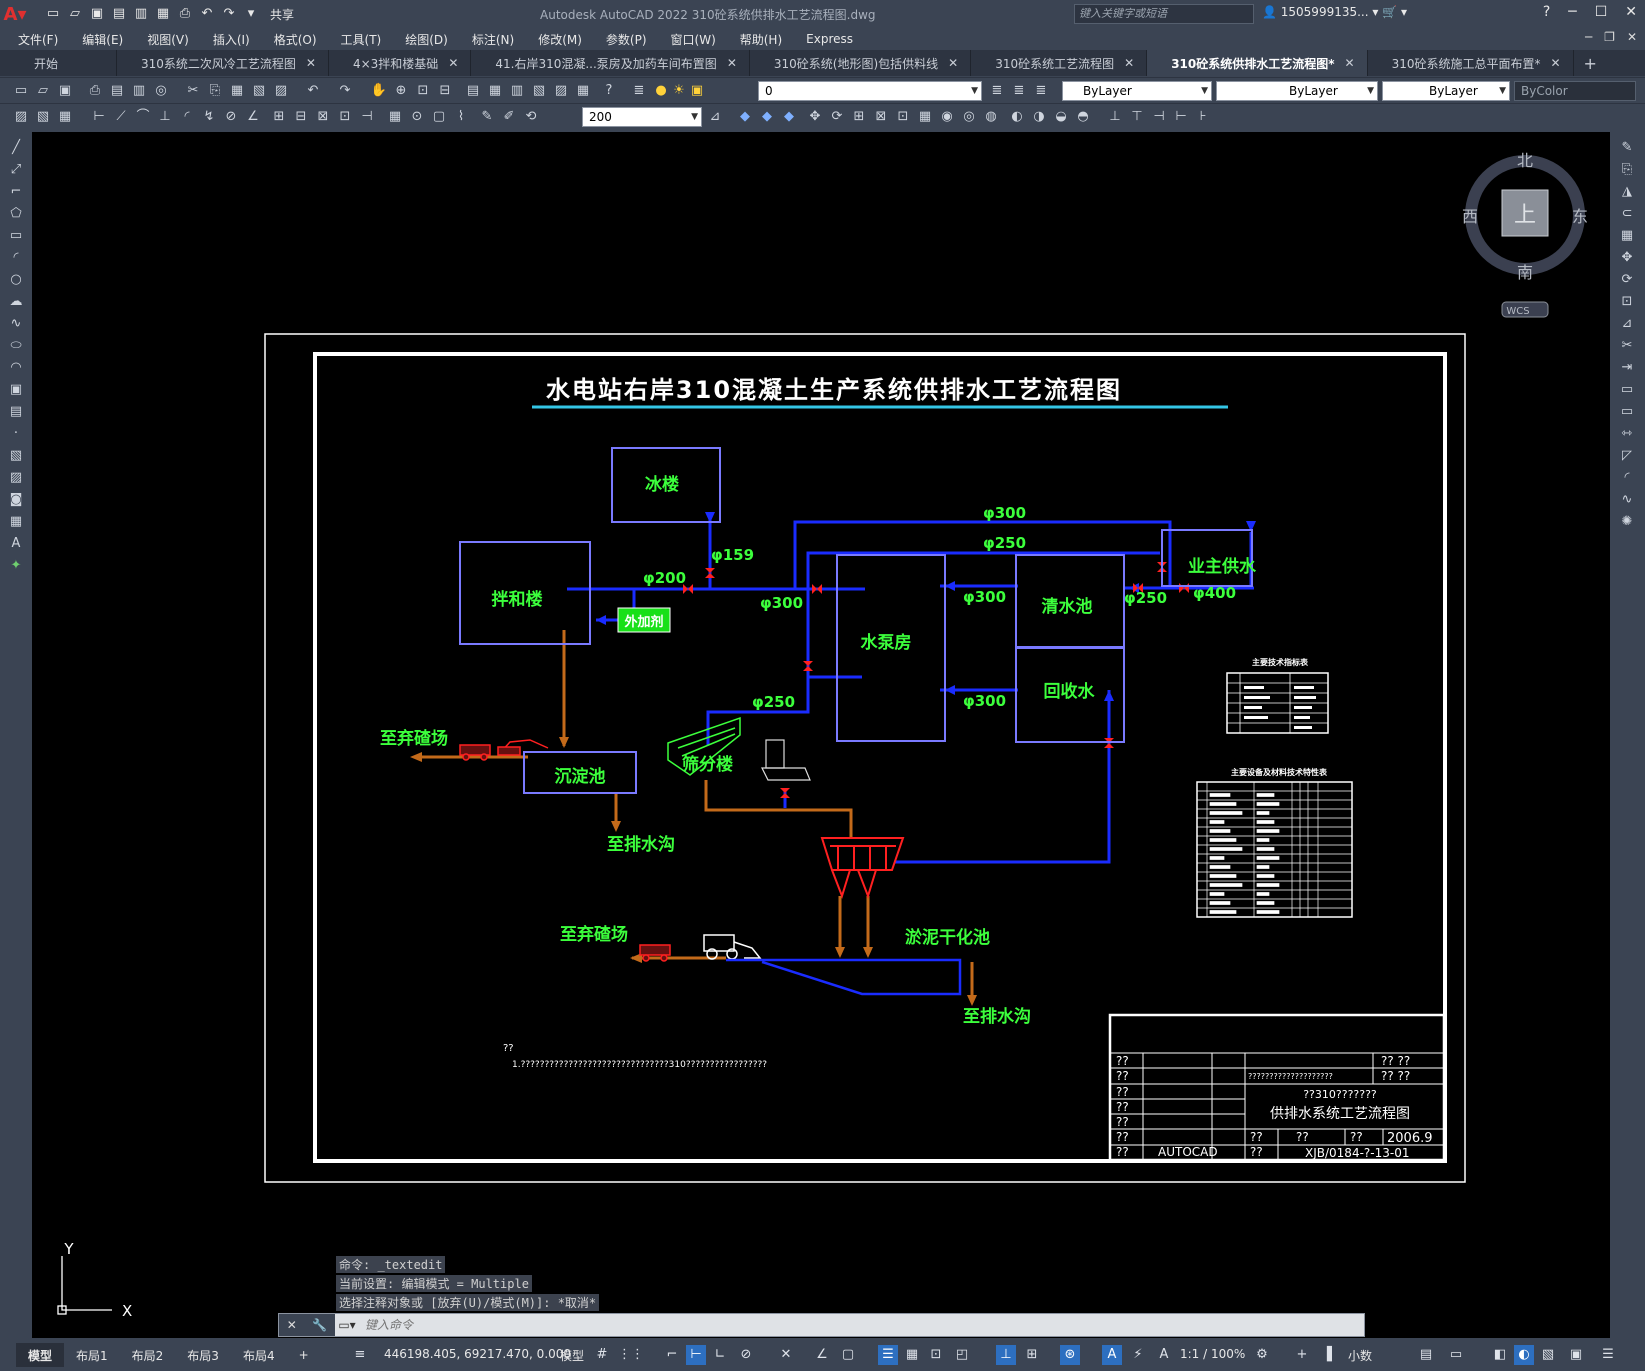  What do you see at coordinates (1525, 234) in the screenshot?
I see `view-cube: 上 北 南 东 西 WCS` at bounding box center [1525, 234].